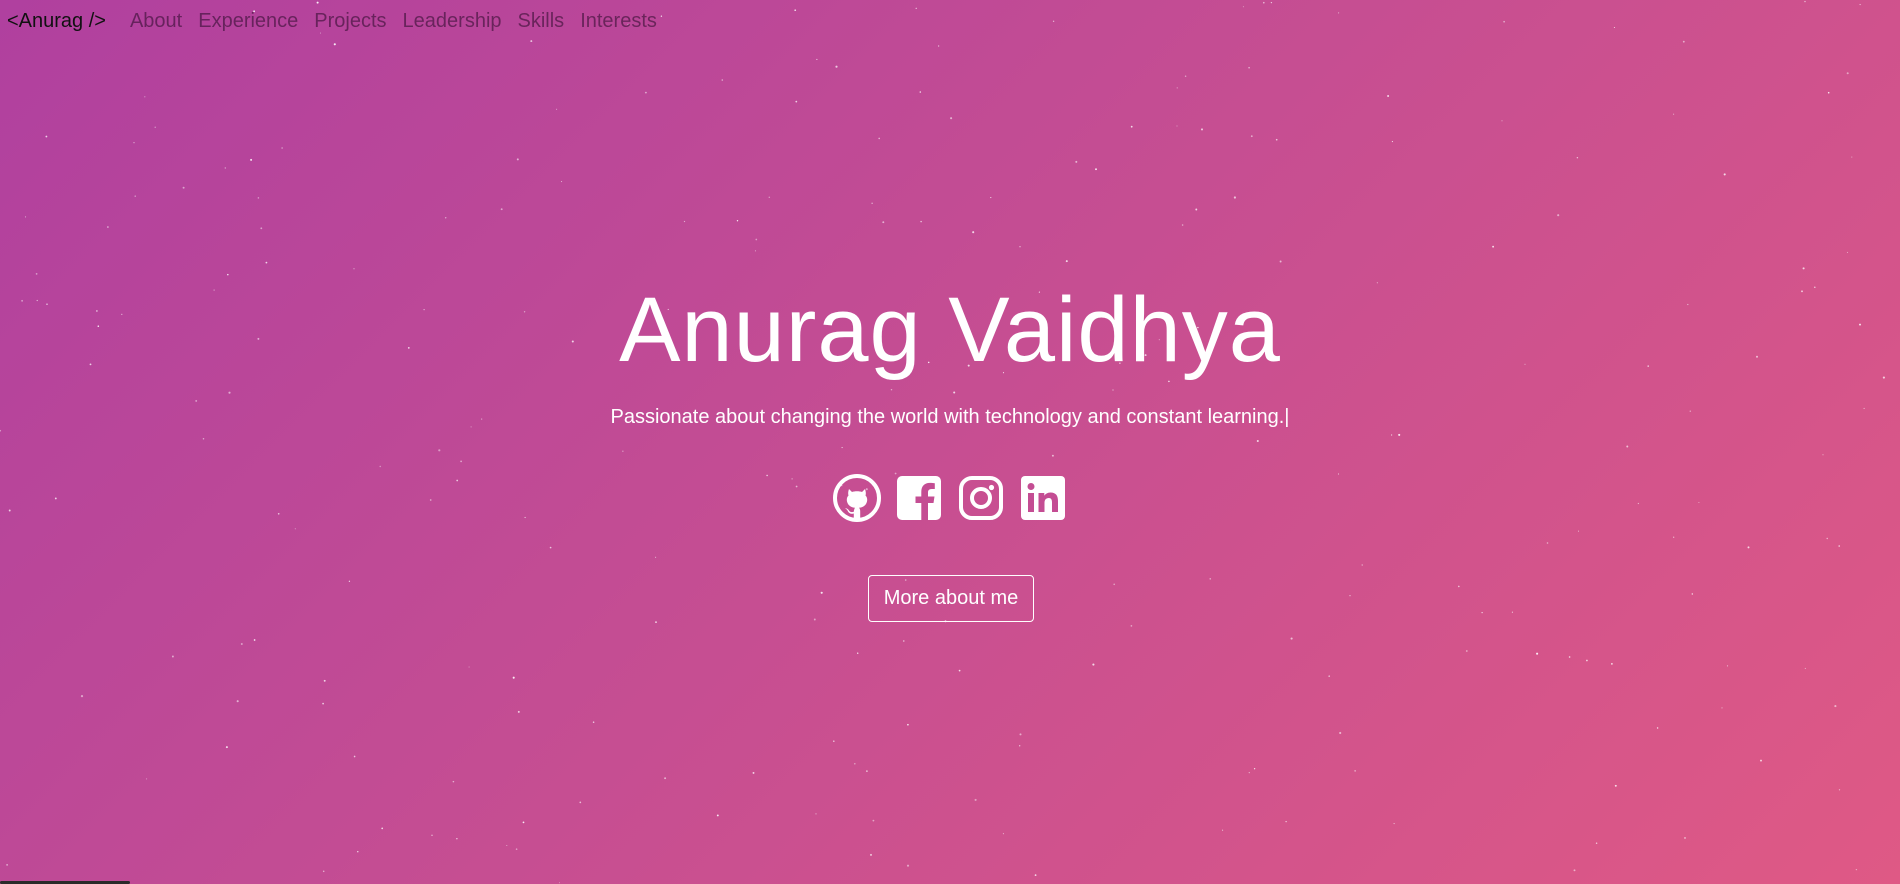 This screenshot has width=1900, height=884. Describe the element at coordinates (950, 330) in the screenshot. I see `hero-title: Anurag Vaidhya` at that location.